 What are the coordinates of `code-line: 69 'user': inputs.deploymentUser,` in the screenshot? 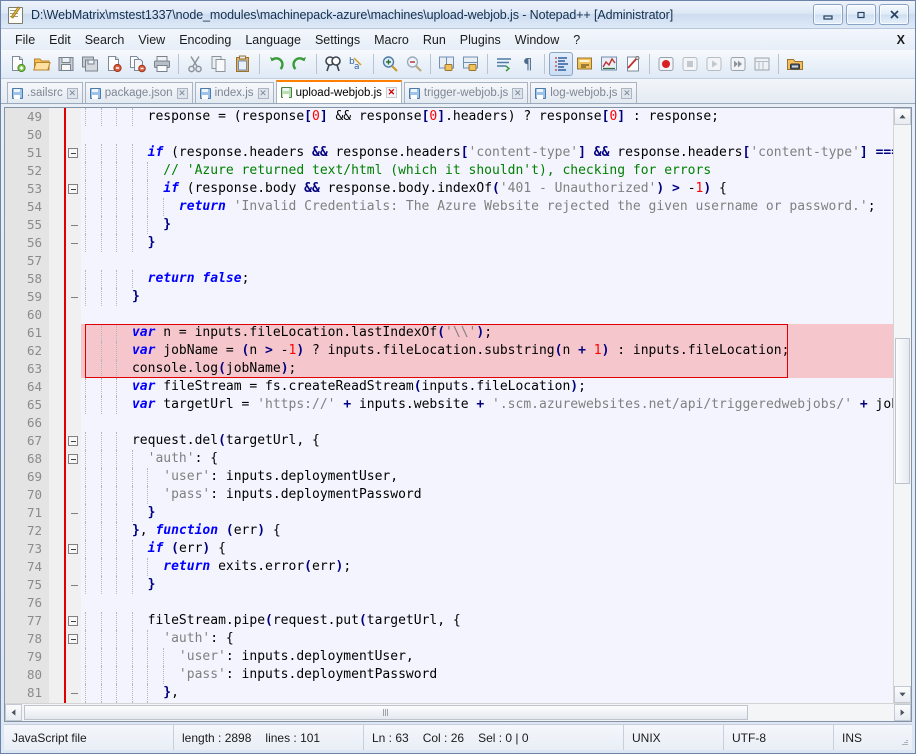 It's located at (449, 477).